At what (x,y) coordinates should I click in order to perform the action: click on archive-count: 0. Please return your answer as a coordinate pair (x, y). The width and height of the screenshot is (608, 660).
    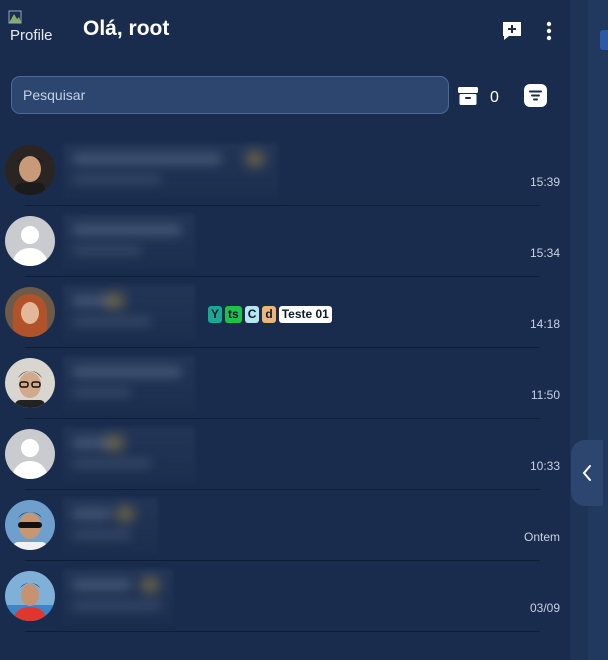
    Looking at the image, I should click on (494, 97).